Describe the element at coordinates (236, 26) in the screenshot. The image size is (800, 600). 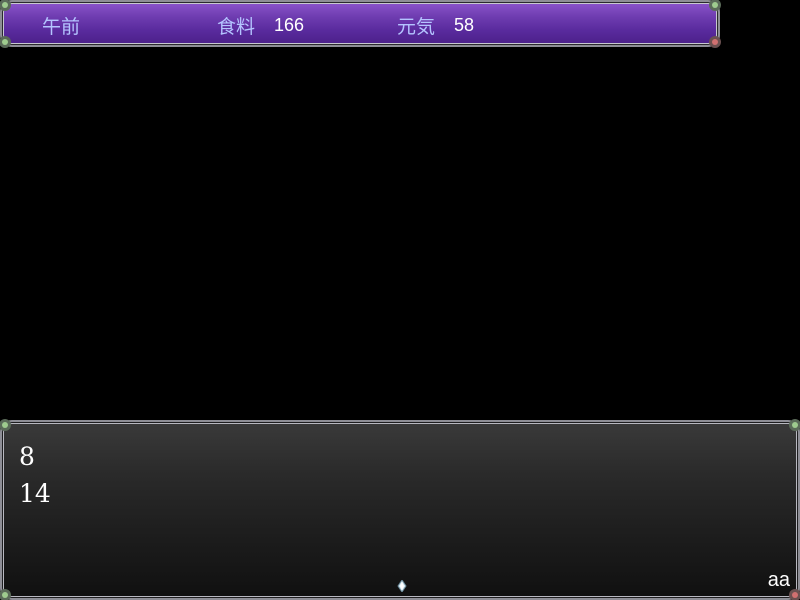
I see `food-label: 食料` at that location.